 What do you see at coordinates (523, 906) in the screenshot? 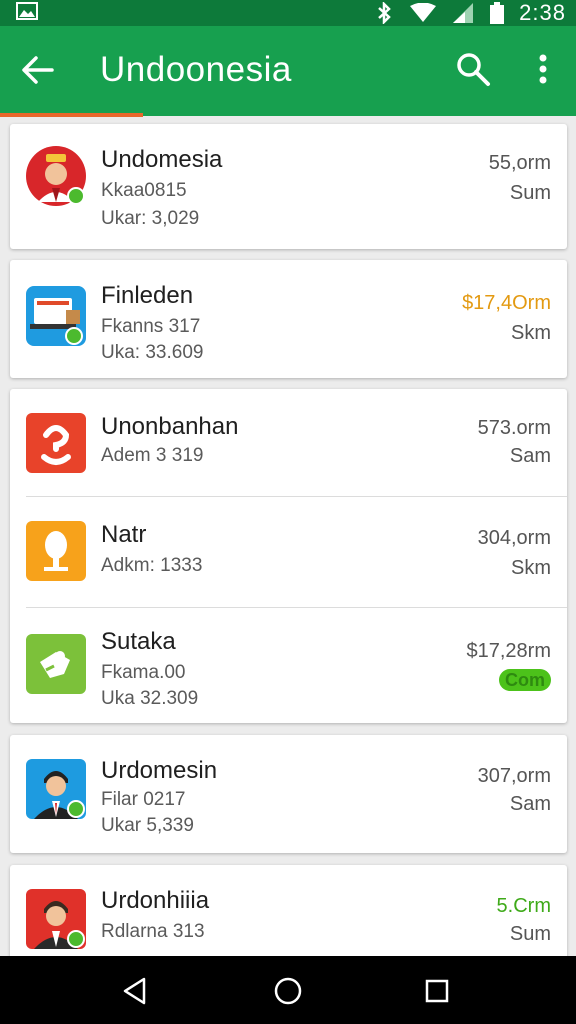
I see `item-price: 5.Crm` at bounding box center [523, 906].